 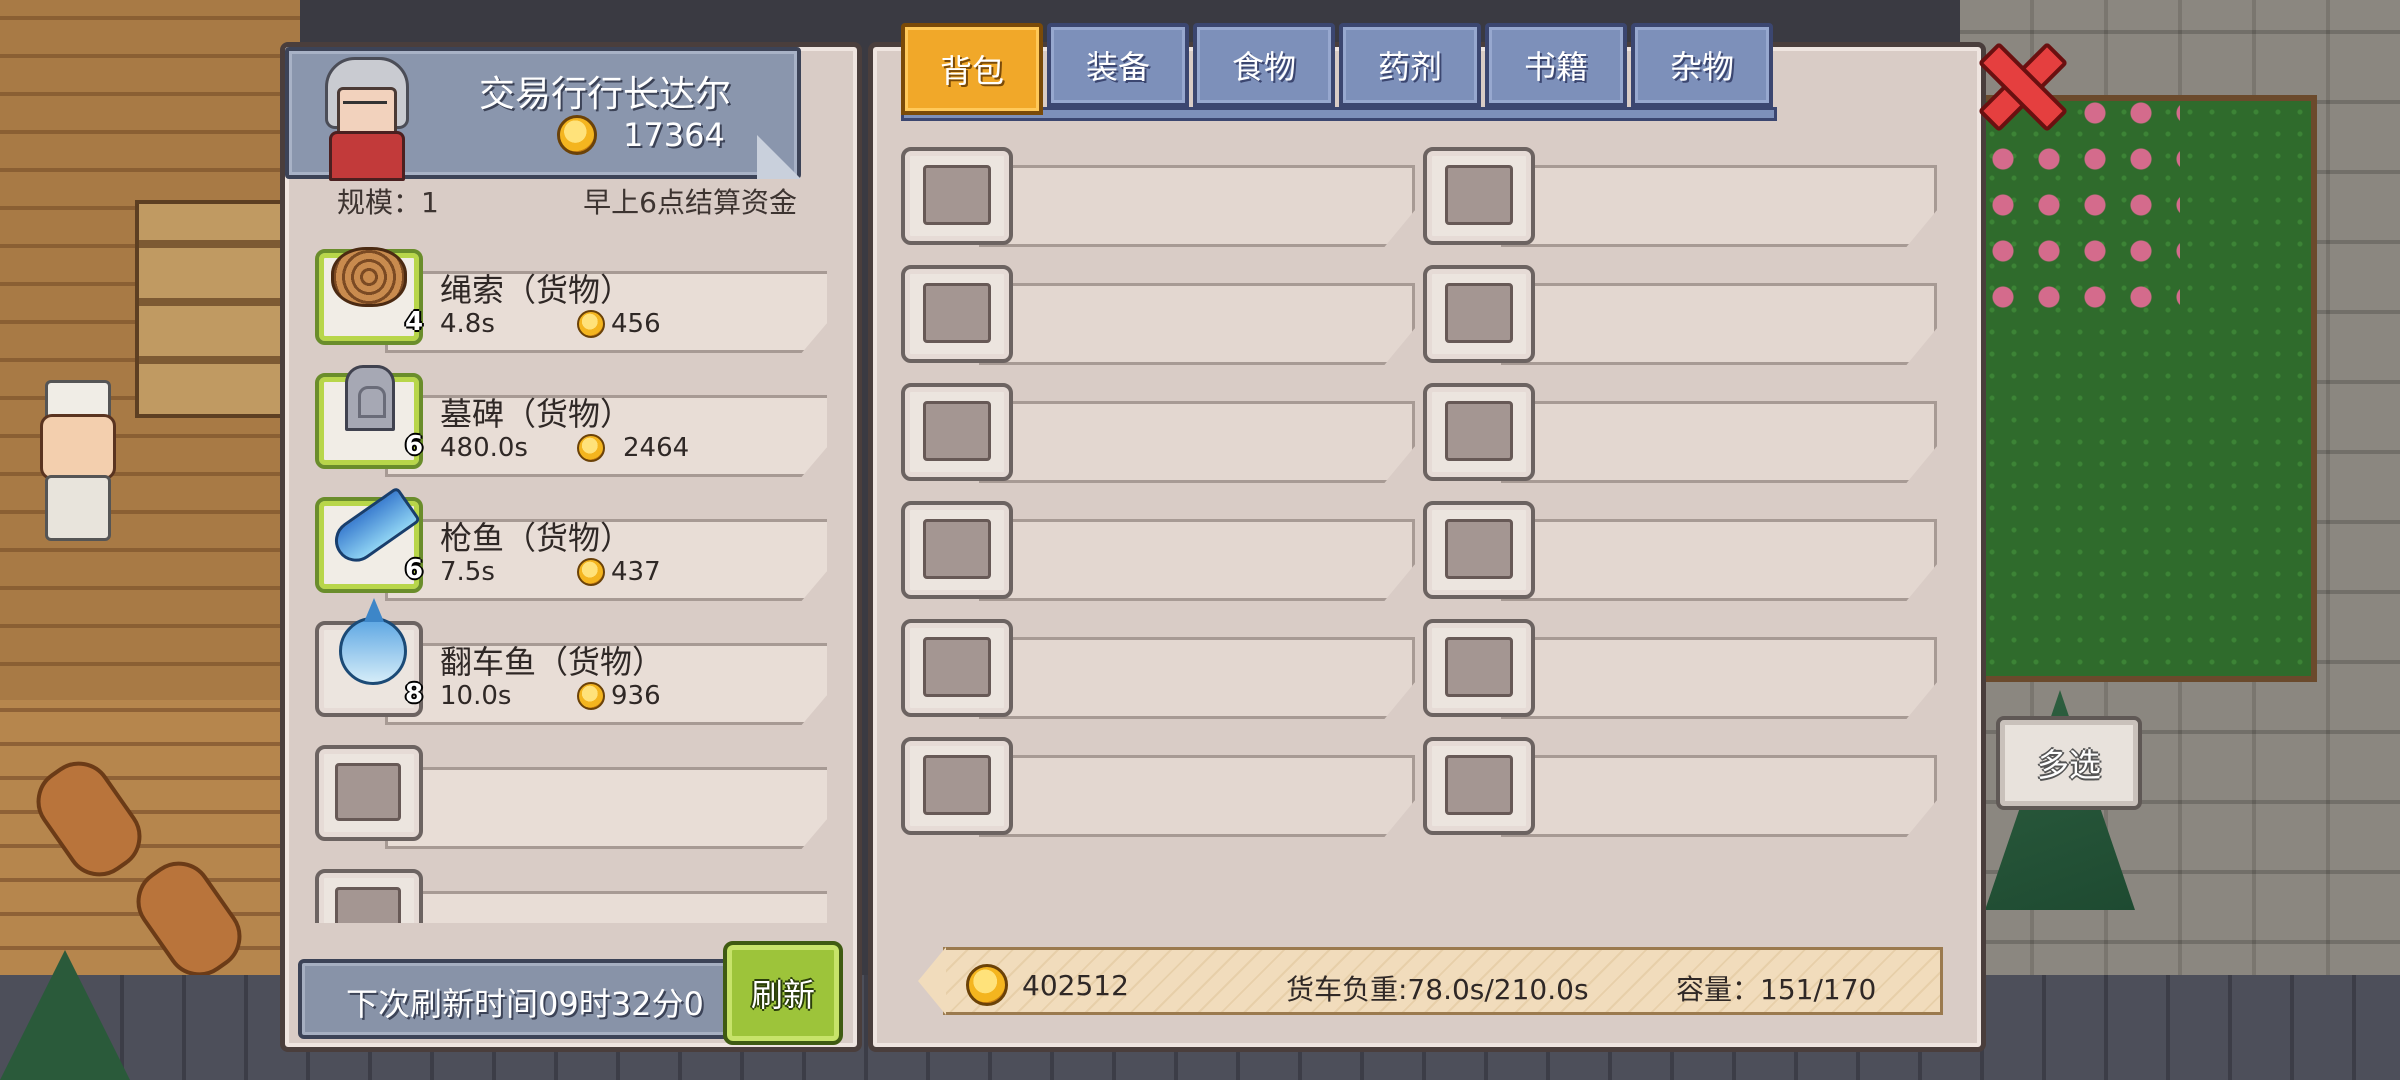 What do you see at coordinates (552, 662) in the screenshot?
I see `item-name: 翻车鱼（货物）` at bounding box center [552, 662].